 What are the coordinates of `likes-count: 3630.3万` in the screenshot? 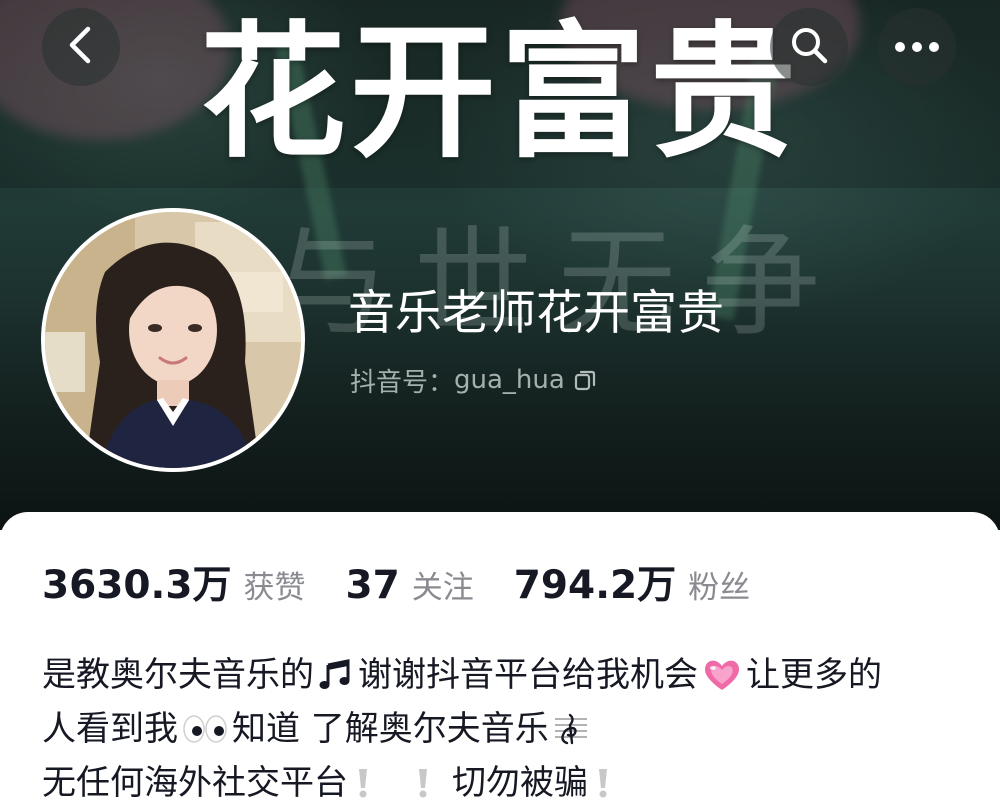 It's located at (137, 585).